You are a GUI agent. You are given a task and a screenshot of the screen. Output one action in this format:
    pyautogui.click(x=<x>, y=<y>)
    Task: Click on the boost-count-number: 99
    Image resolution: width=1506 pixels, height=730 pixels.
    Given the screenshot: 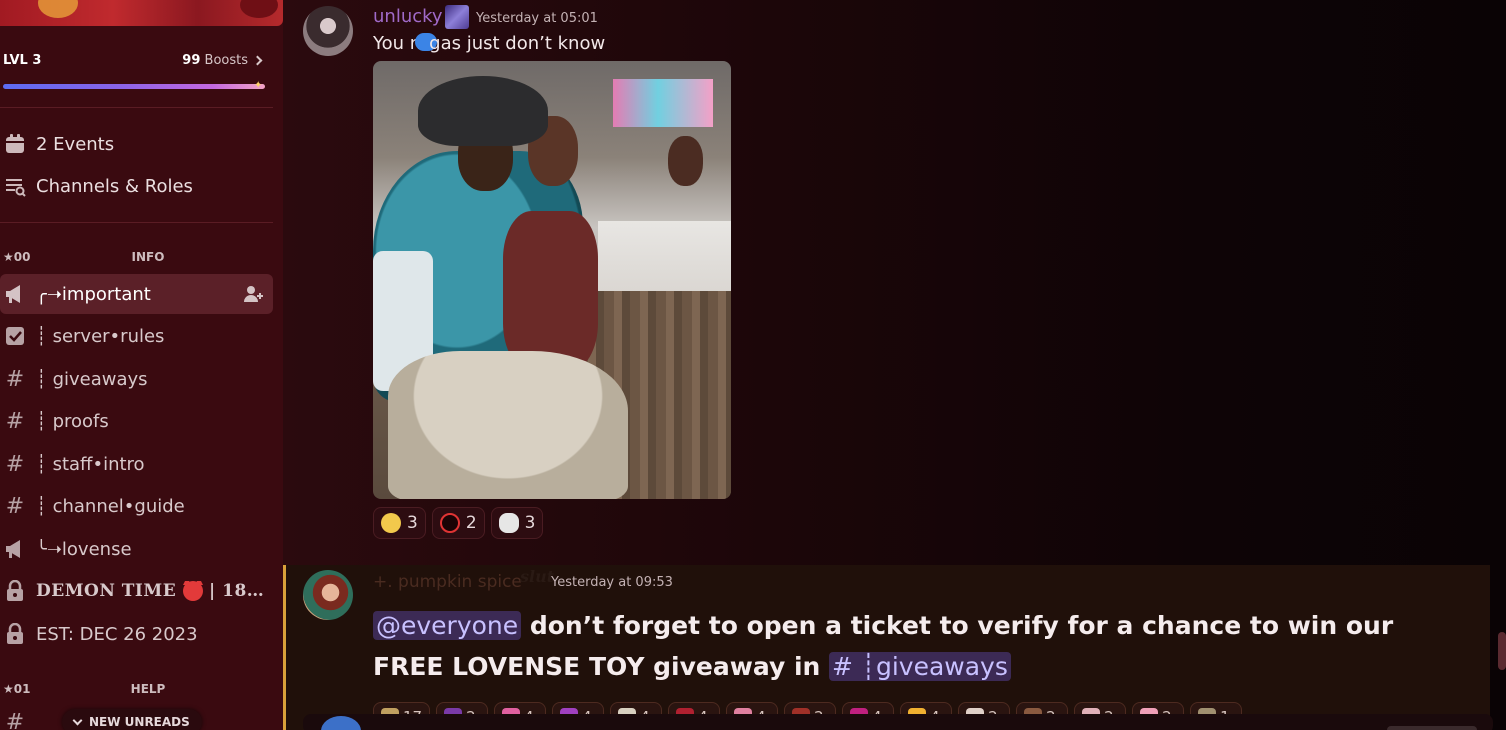 What is the action you would take?
    pyautogui.click(x=191, y=60)
    